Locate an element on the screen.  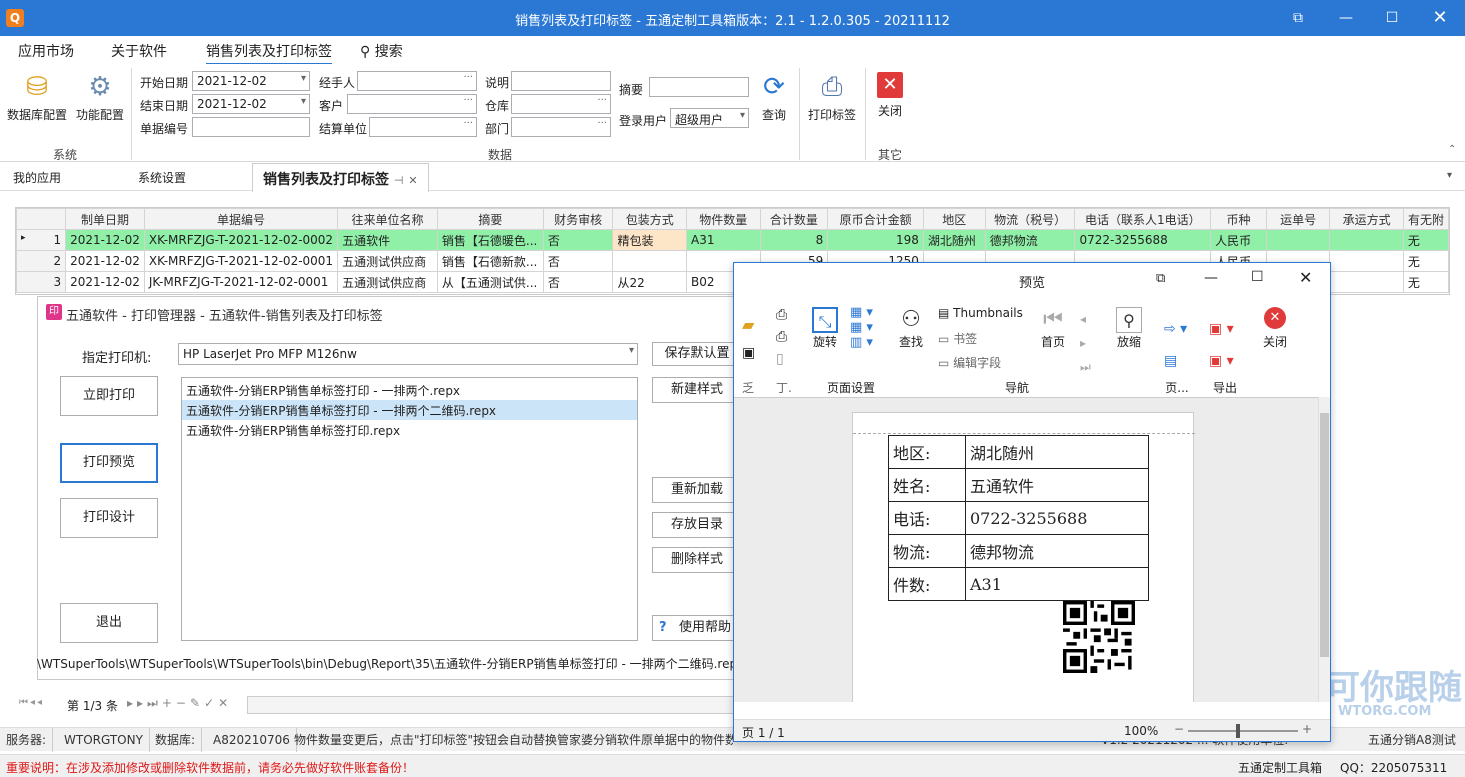
list-item: 五通软件-分销ERP销售单标签打印 - 一排两个二维码.repx is located at coordinates (409, 410).